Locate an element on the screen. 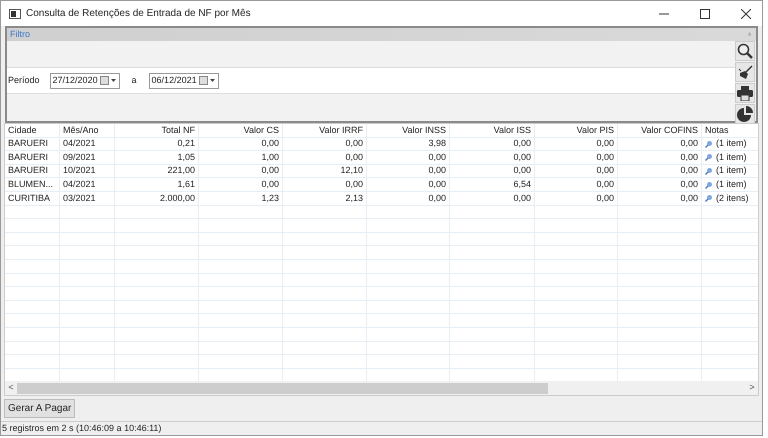  search-icon is located at coordinates (745, 51).